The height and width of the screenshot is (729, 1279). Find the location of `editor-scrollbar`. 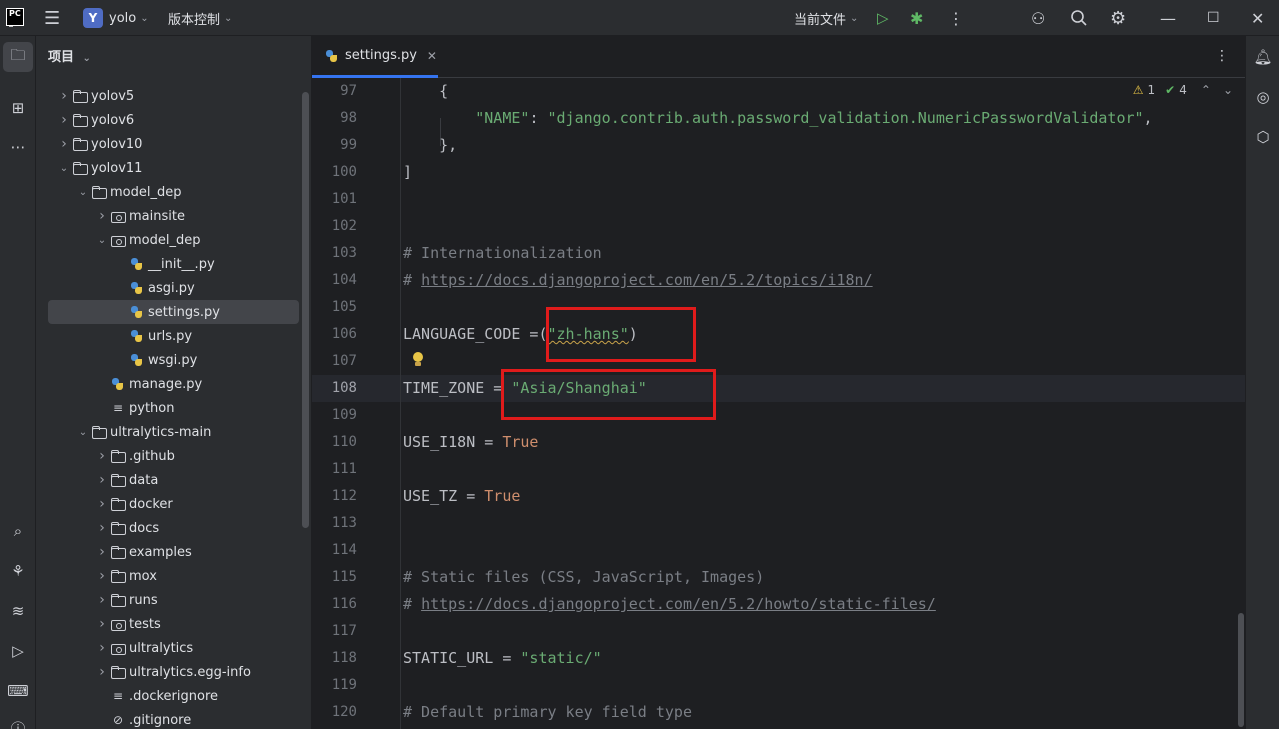

editor-scrollbar is located at coordinates (1241, 670).